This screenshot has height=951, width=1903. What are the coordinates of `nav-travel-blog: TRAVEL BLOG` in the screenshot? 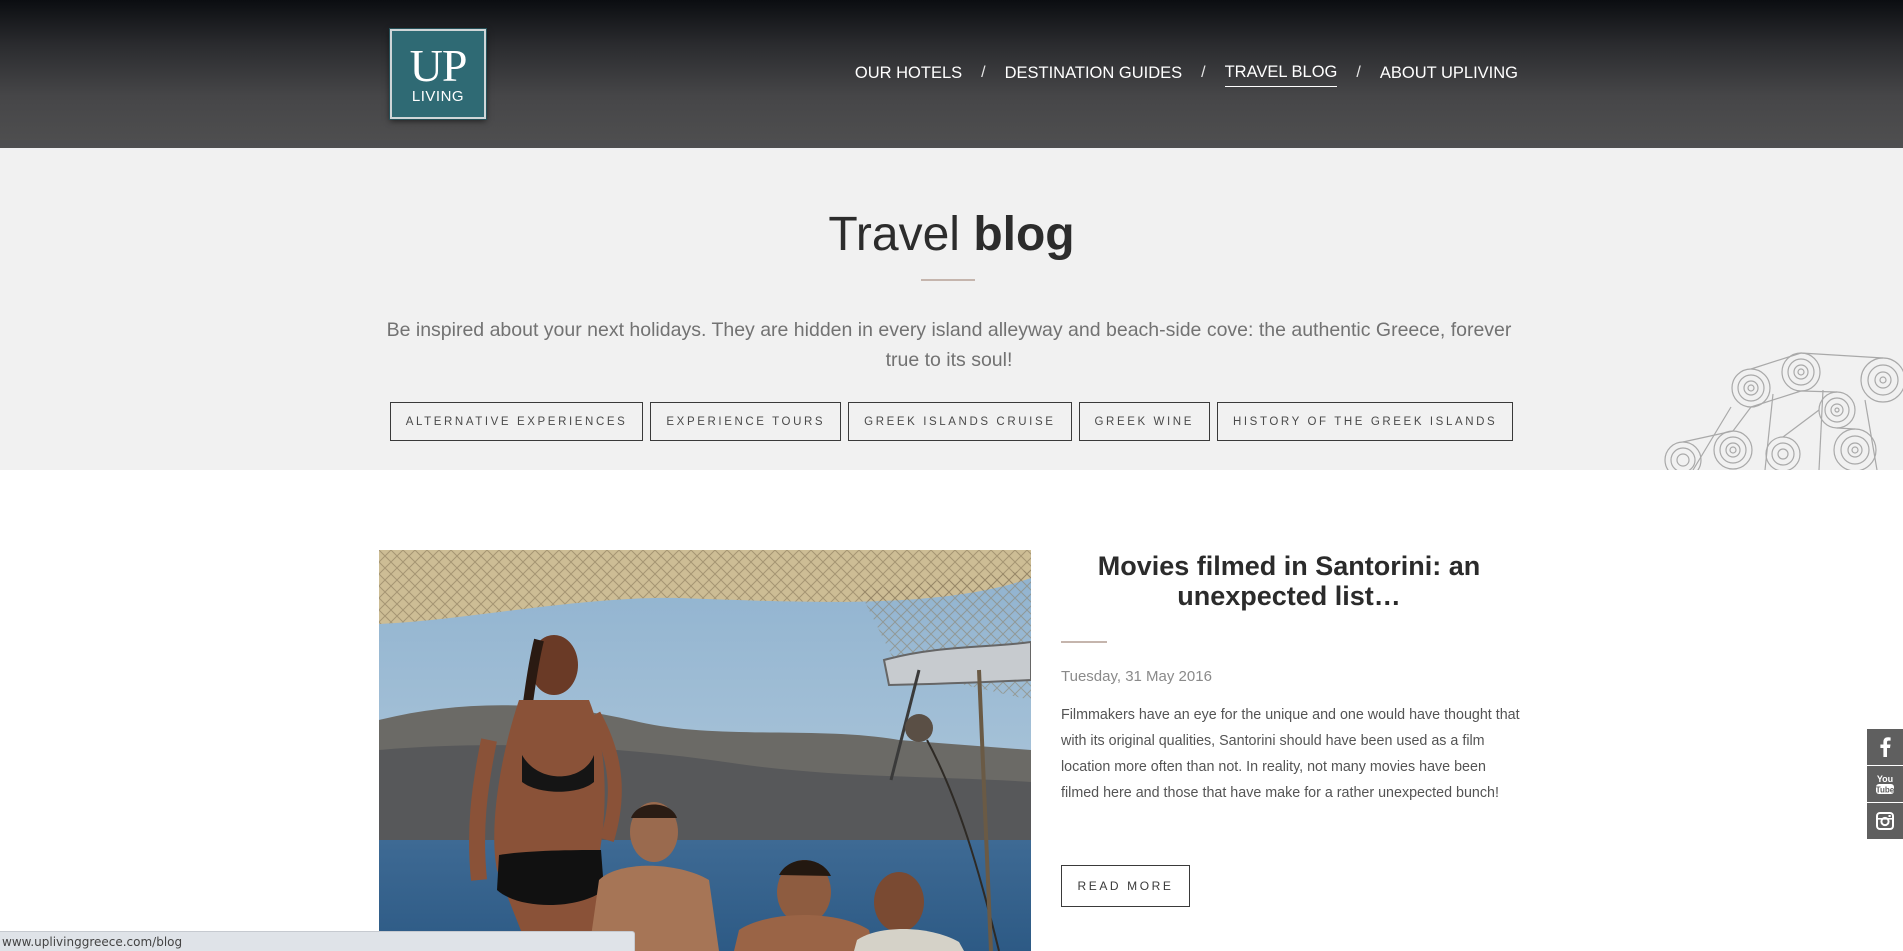 It's located at (1281, 75).